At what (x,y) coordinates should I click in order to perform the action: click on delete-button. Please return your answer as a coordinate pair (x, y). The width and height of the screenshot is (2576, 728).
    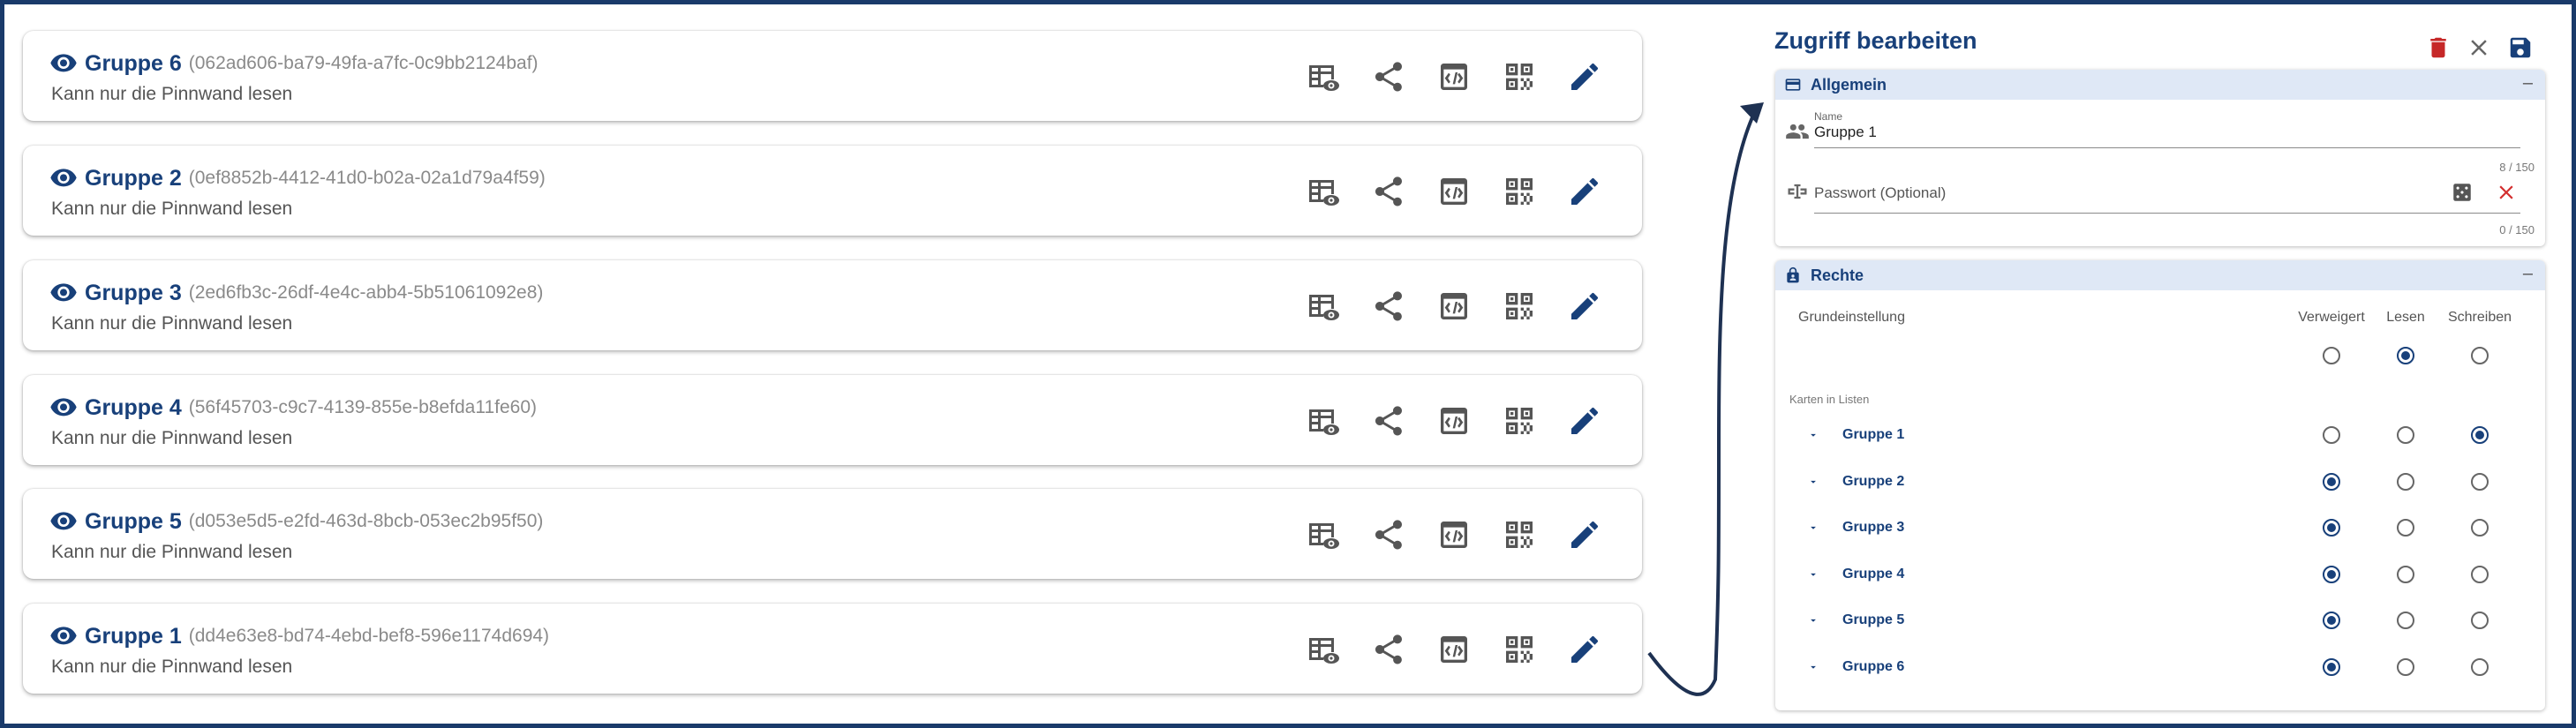
    Looking at the image, I should click on (2438, 48).